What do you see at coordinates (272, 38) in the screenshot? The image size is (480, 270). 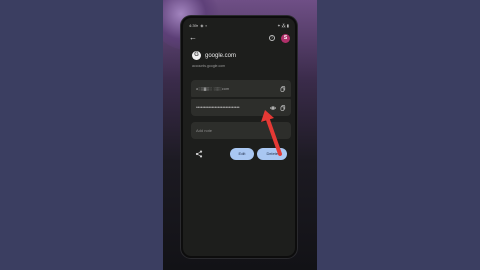 I see `help-icon: ?` at bounding box center [272, 38].